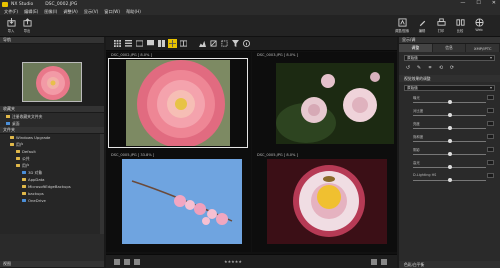  What do you see at coordinates (452, 68) in the screenshot?
I see `retouch-icon: ⟳` at bounding box center [452, 68].